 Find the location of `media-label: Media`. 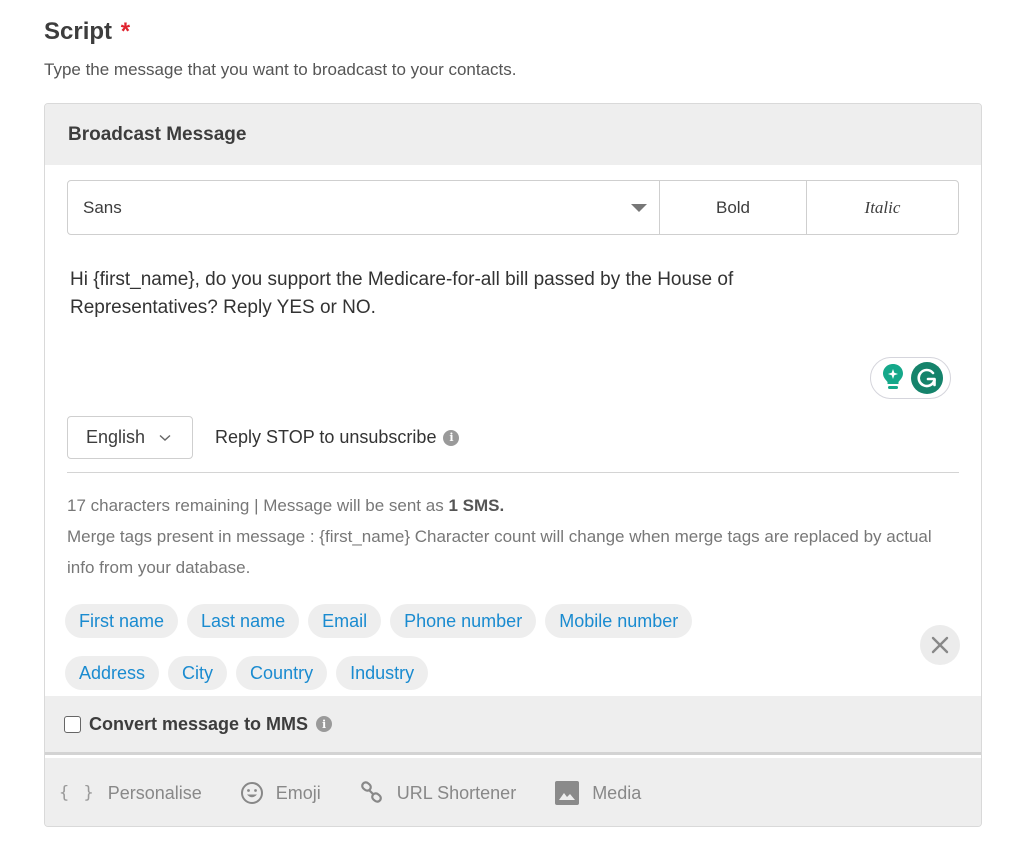

media-label: Media is located at coordinates (617, 792).